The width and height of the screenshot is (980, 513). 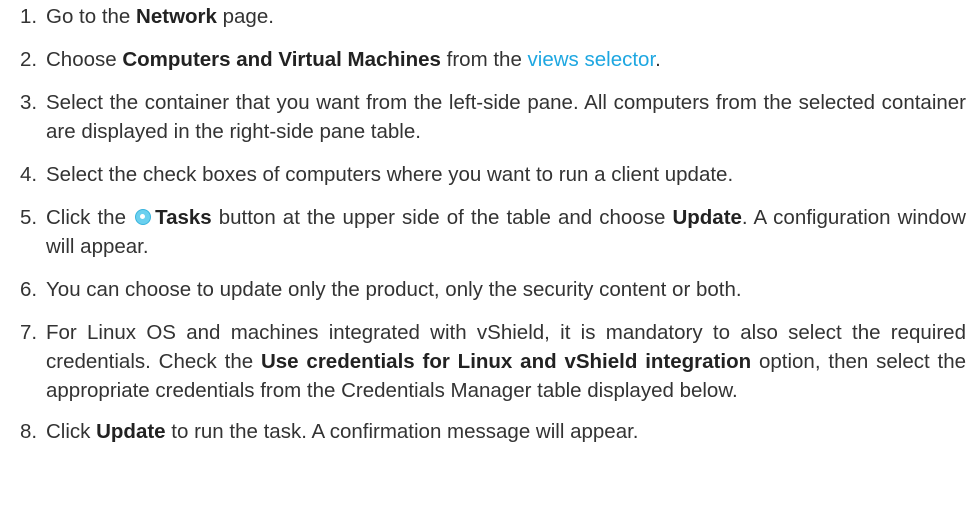 What do you see at coordinates (592, 59) in the screenshot?
I see `views-selector-link: views selector` at bounding box center [592, 59].